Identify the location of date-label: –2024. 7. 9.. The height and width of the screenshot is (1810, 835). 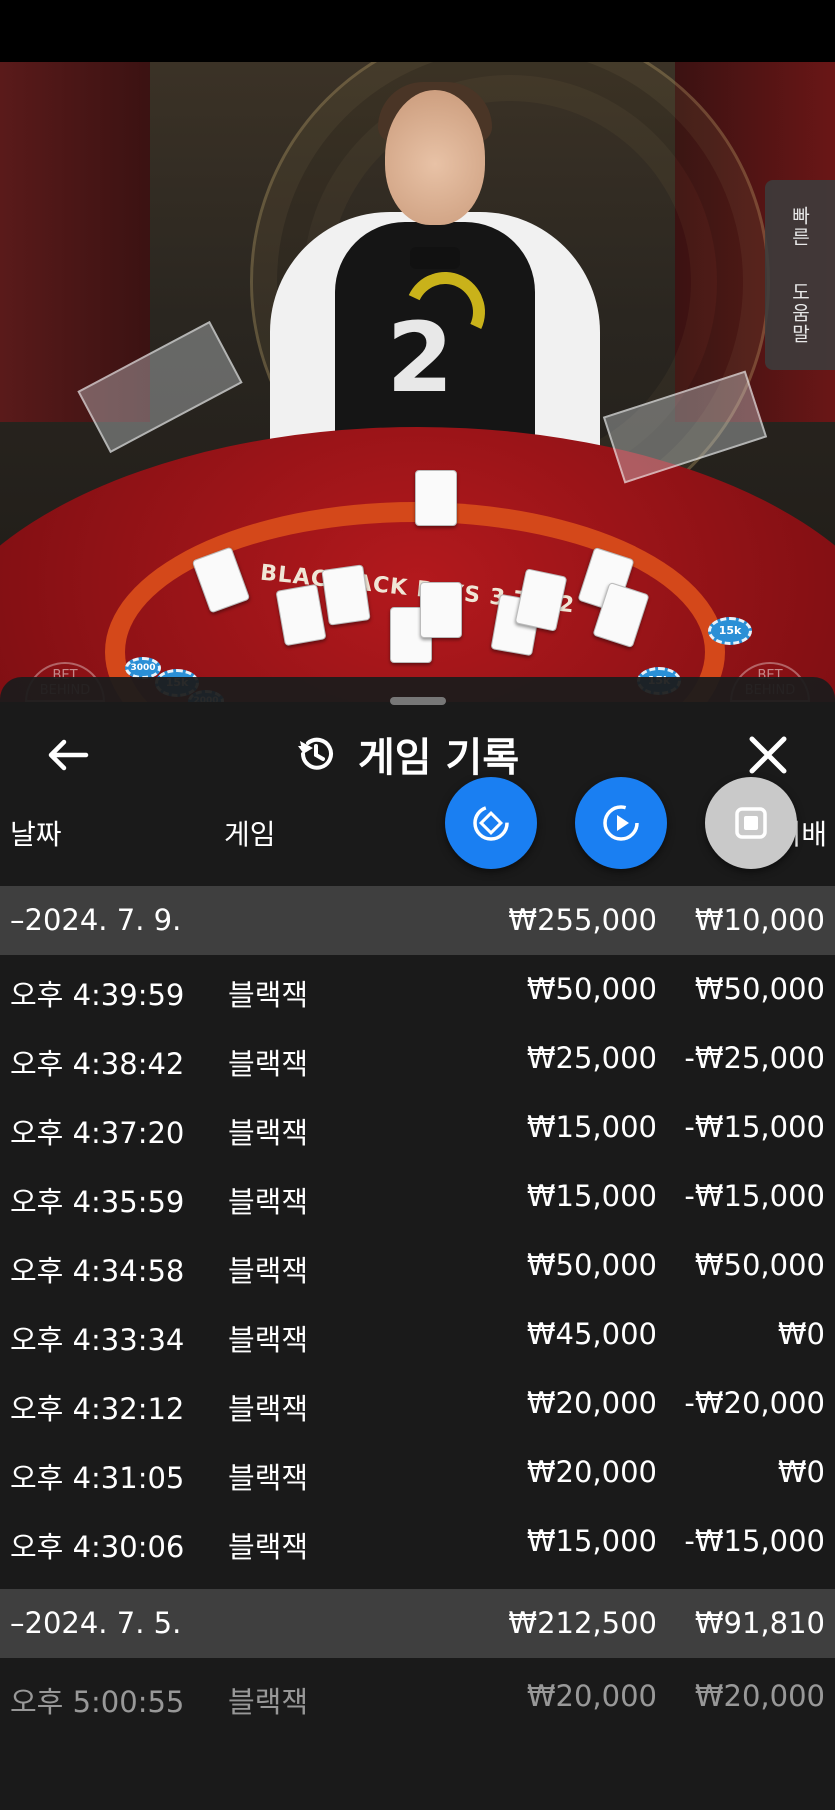
(96, 920).